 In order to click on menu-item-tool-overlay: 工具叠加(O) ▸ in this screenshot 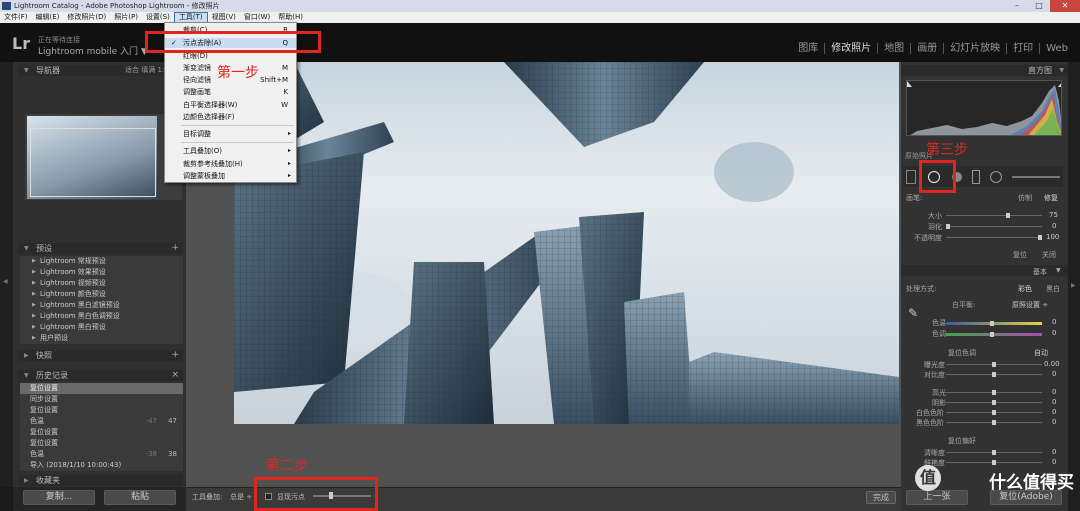, I will do `click(230, 151)`.